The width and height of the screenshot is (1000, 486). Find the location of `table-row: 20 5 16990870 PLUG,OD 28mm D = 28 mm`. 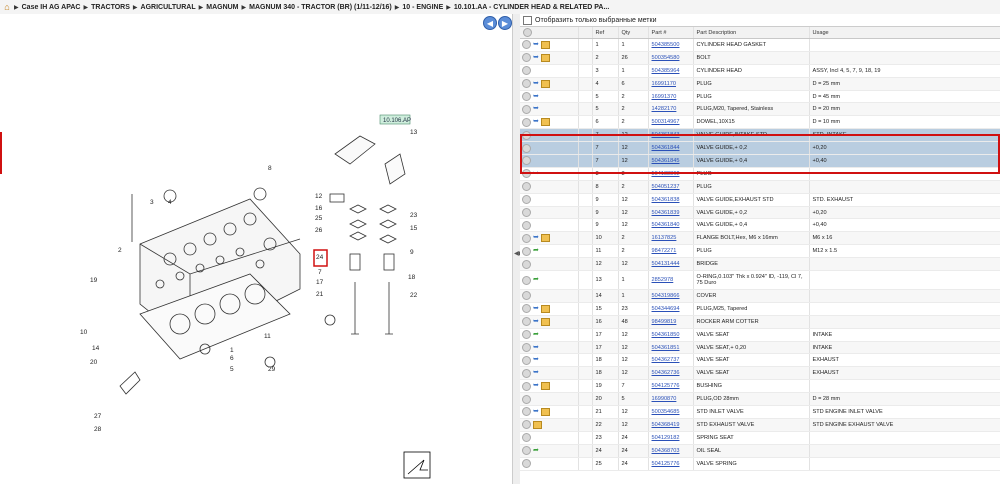

table-row: 20 5 16990870 PLUG,OD 28mm D = 28 mm is located at coordinates (760, 399).